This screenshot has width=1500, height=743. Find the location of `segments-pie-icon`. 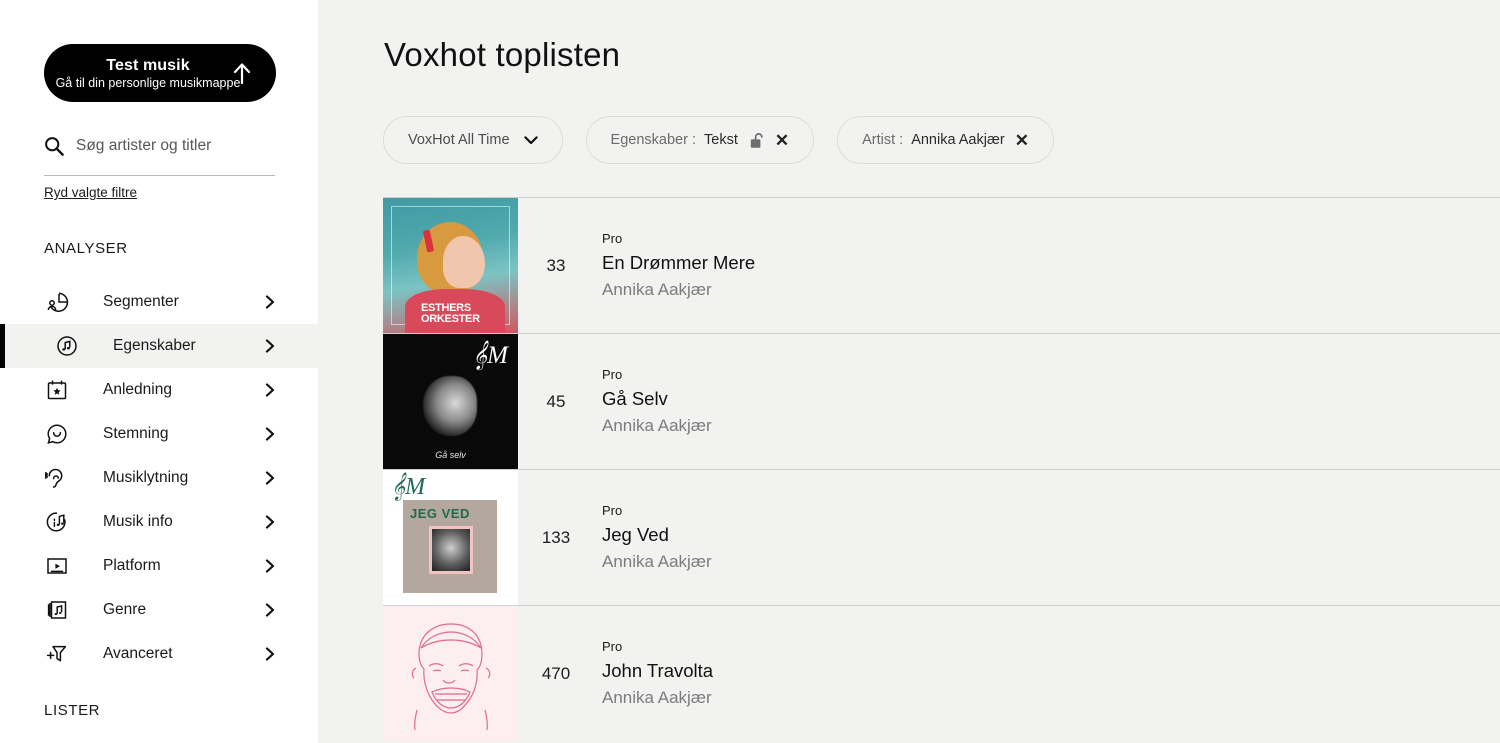

segments-pie-icon is located at coordinates (57, 302).